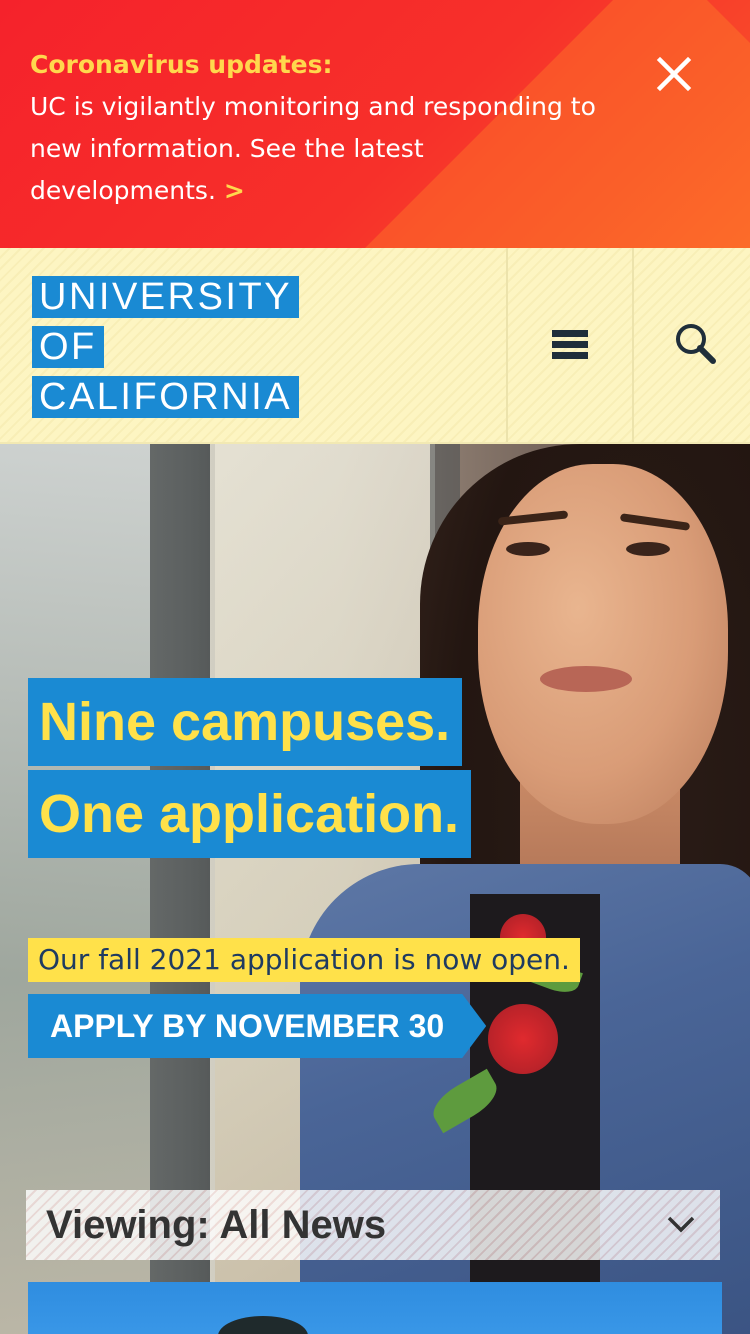 The image size is (750, 1334). I want to click on hero-subtext: Our fall 2021 application is now open., so click(304, 960).